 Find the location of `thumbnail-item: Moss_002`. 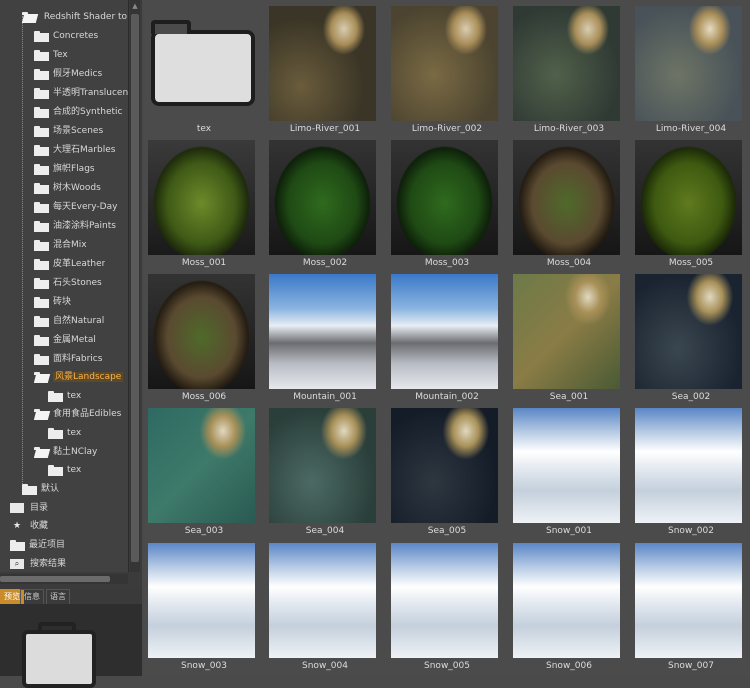

thumbnail-item: Moss_002 is located at coordinates (322, 201).